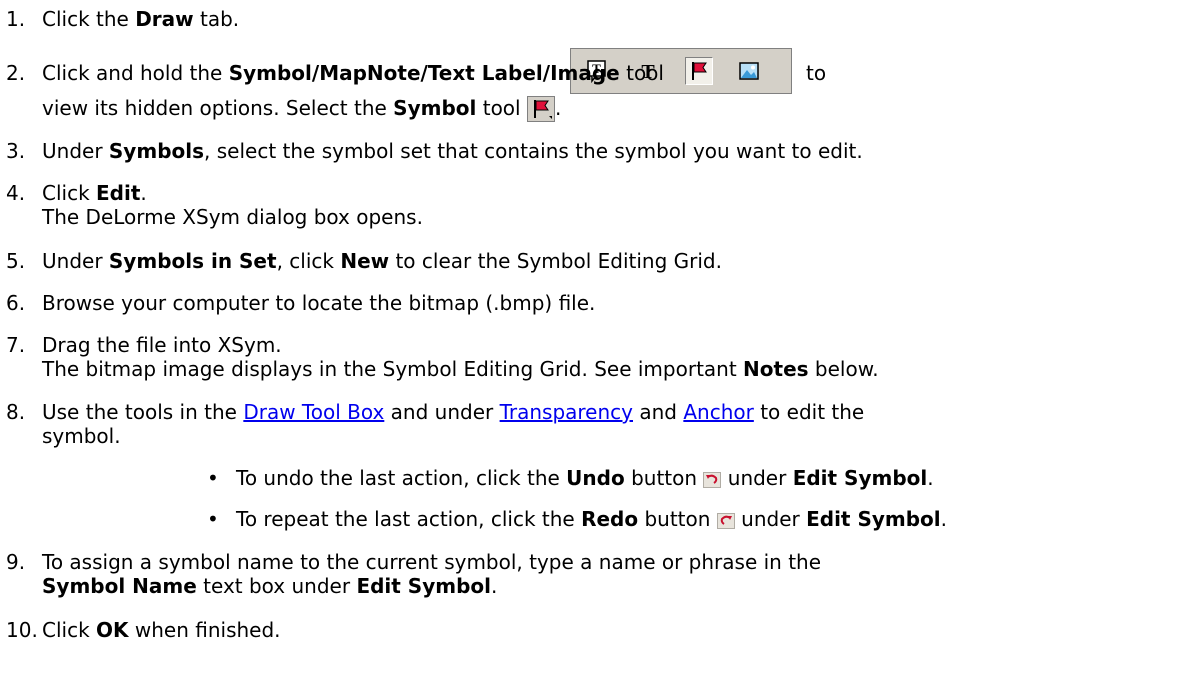 Image resolution: width=1200 pixels, height=679 pixels. Describe the element at coordinates (16, 151) in the screenshot. I see `step-number: 3.` at that location.